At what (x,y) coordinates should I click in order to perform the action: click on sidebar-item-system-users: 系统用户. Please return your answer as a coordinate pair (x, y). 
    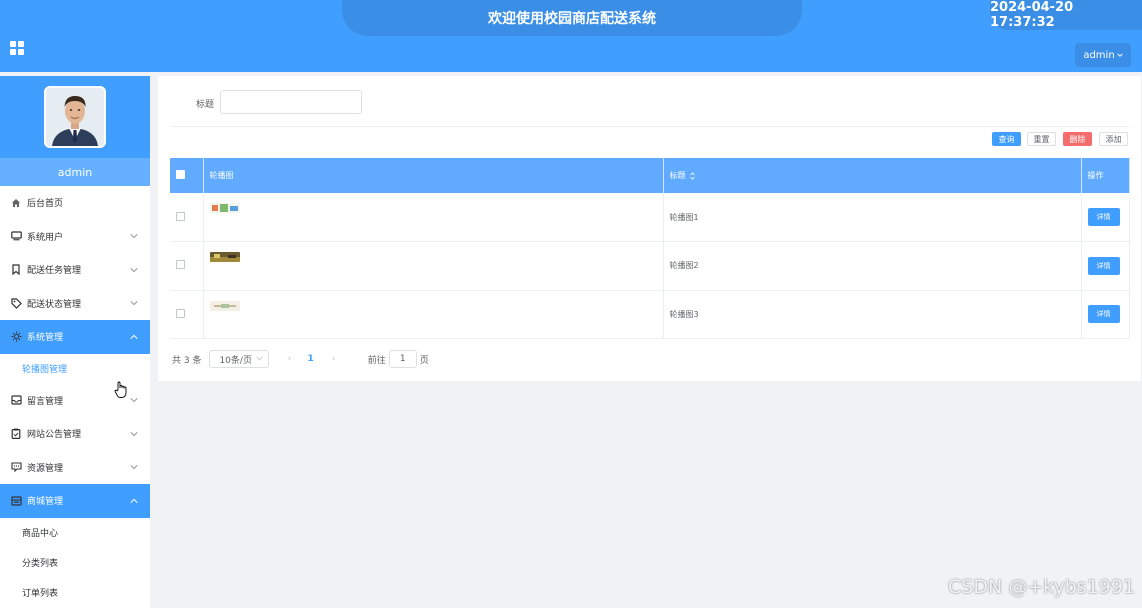
    Looking at the image, I should click on (75, 237).